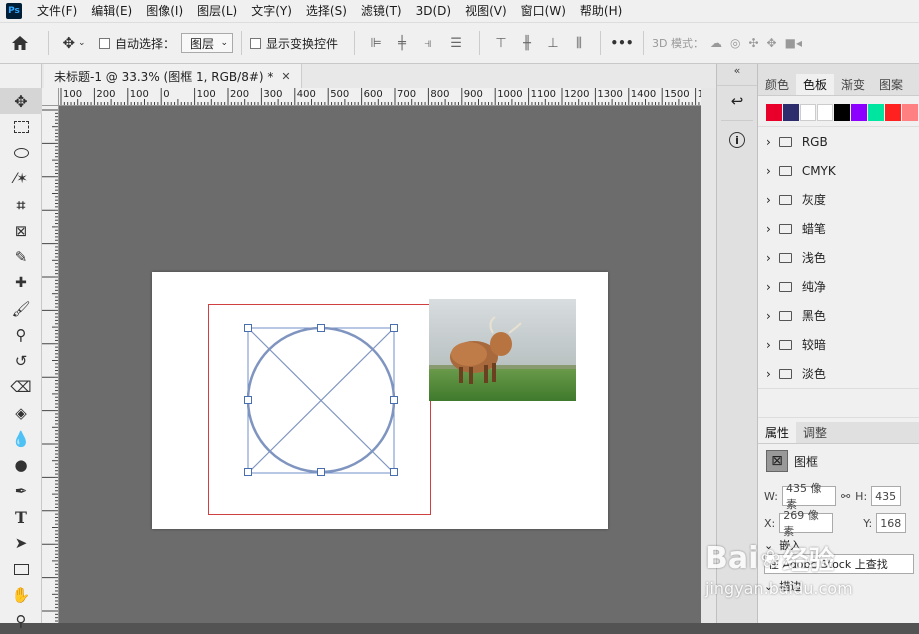 The image size is (919, 634). Describe the element at coordinates (772, 43) in the screenshot. I see `3d-slide-icon: ✥` at that location.